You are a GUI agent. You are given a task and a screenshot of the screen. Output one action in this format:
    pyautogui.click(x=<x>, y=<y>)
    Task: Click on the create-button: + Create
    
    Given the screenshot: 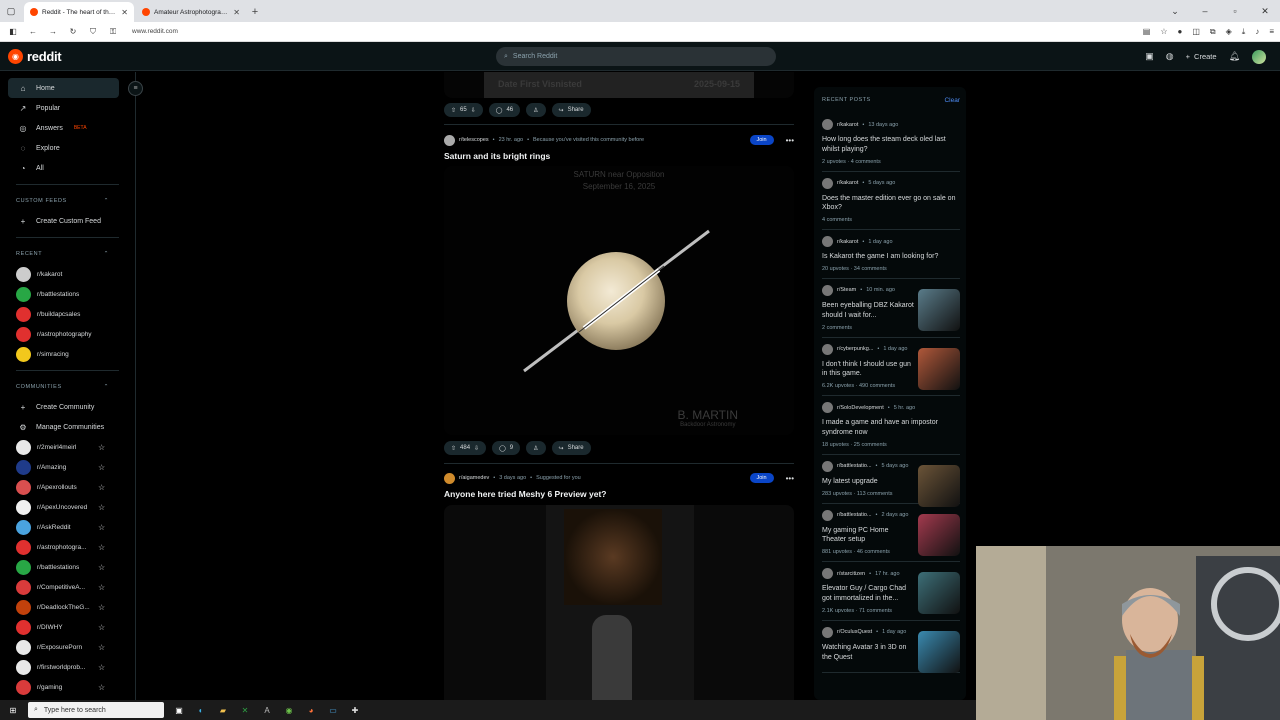 What is the action you would take?
    pyautogui.click(x=1201, y=56)
    